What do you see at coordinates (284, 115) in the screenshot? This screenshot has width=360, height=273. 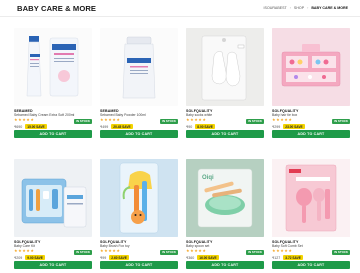 I see `product-name: Baby hair tie box` at bounding box center [284, 115].